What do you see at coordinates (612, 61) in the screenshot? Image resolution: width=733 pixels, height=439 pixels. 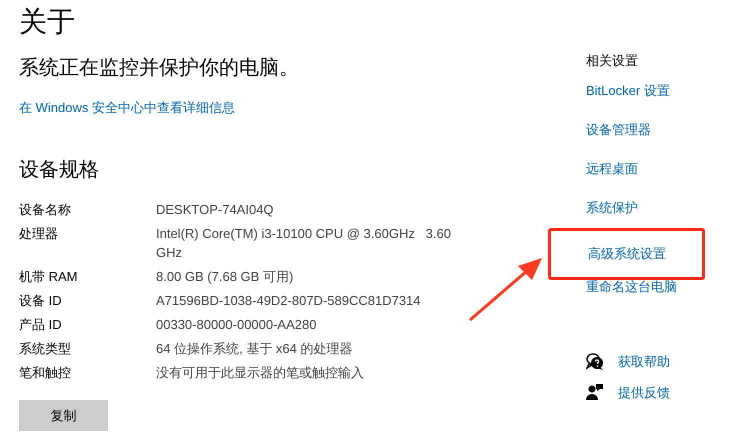 I see `section-heading: 相关设置` at bounding box center [612, 61].